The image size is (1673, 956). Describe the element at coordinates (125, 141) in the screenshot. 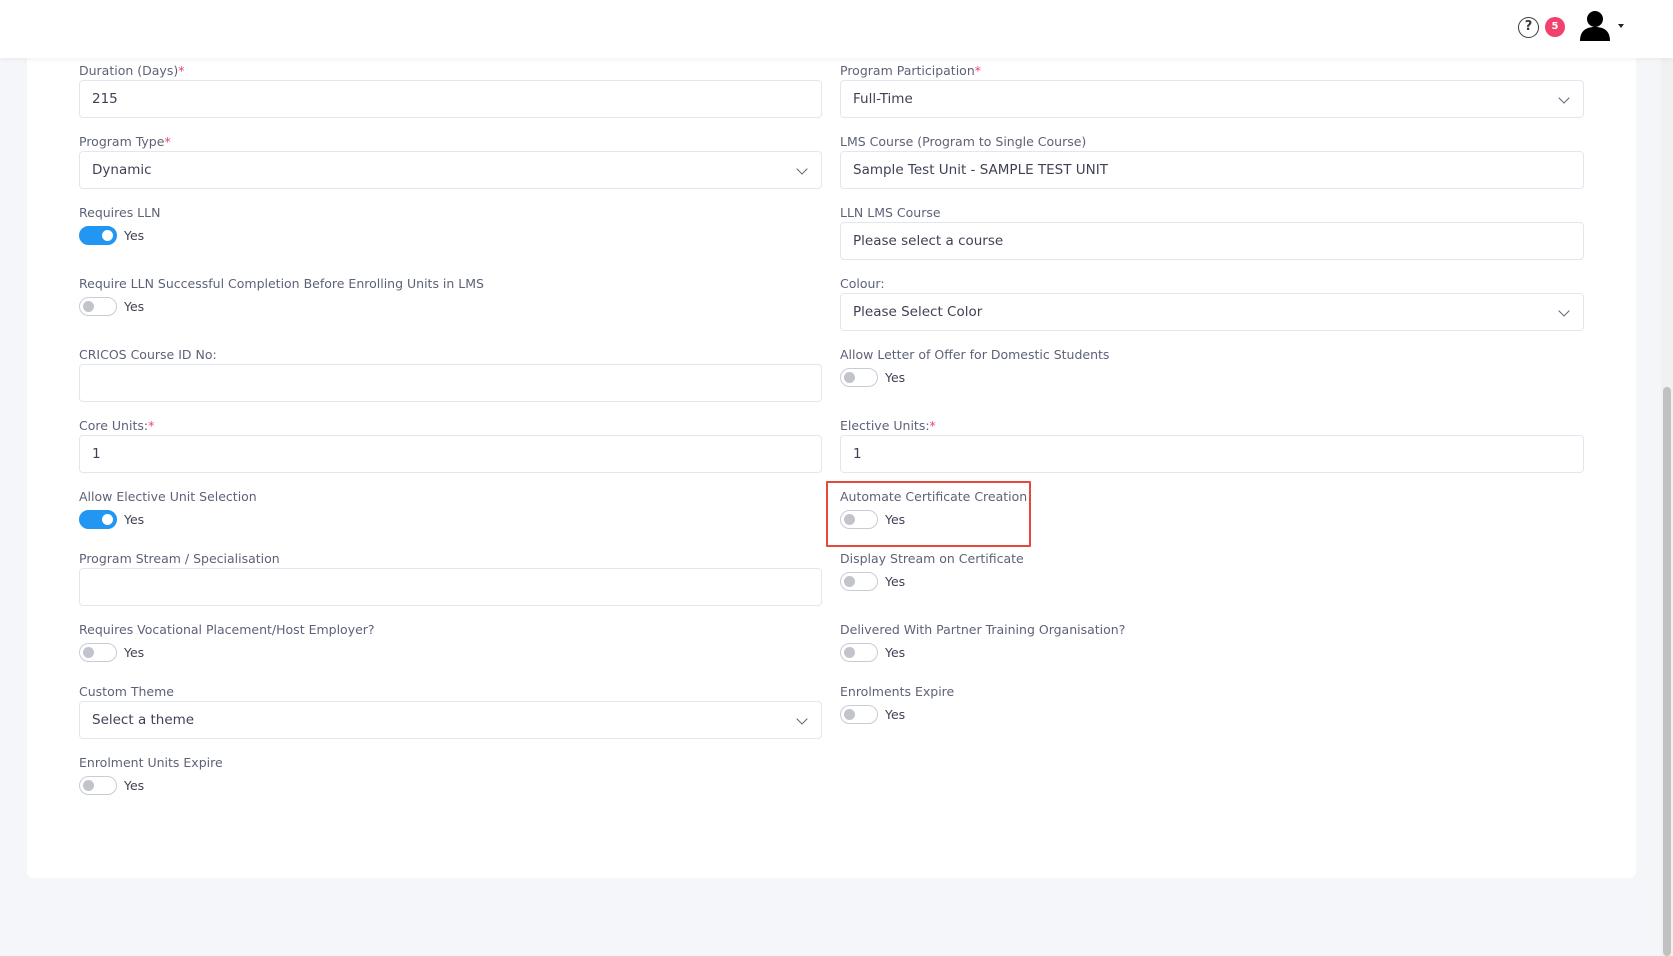

I see `field-label: Program Type*` at that location.